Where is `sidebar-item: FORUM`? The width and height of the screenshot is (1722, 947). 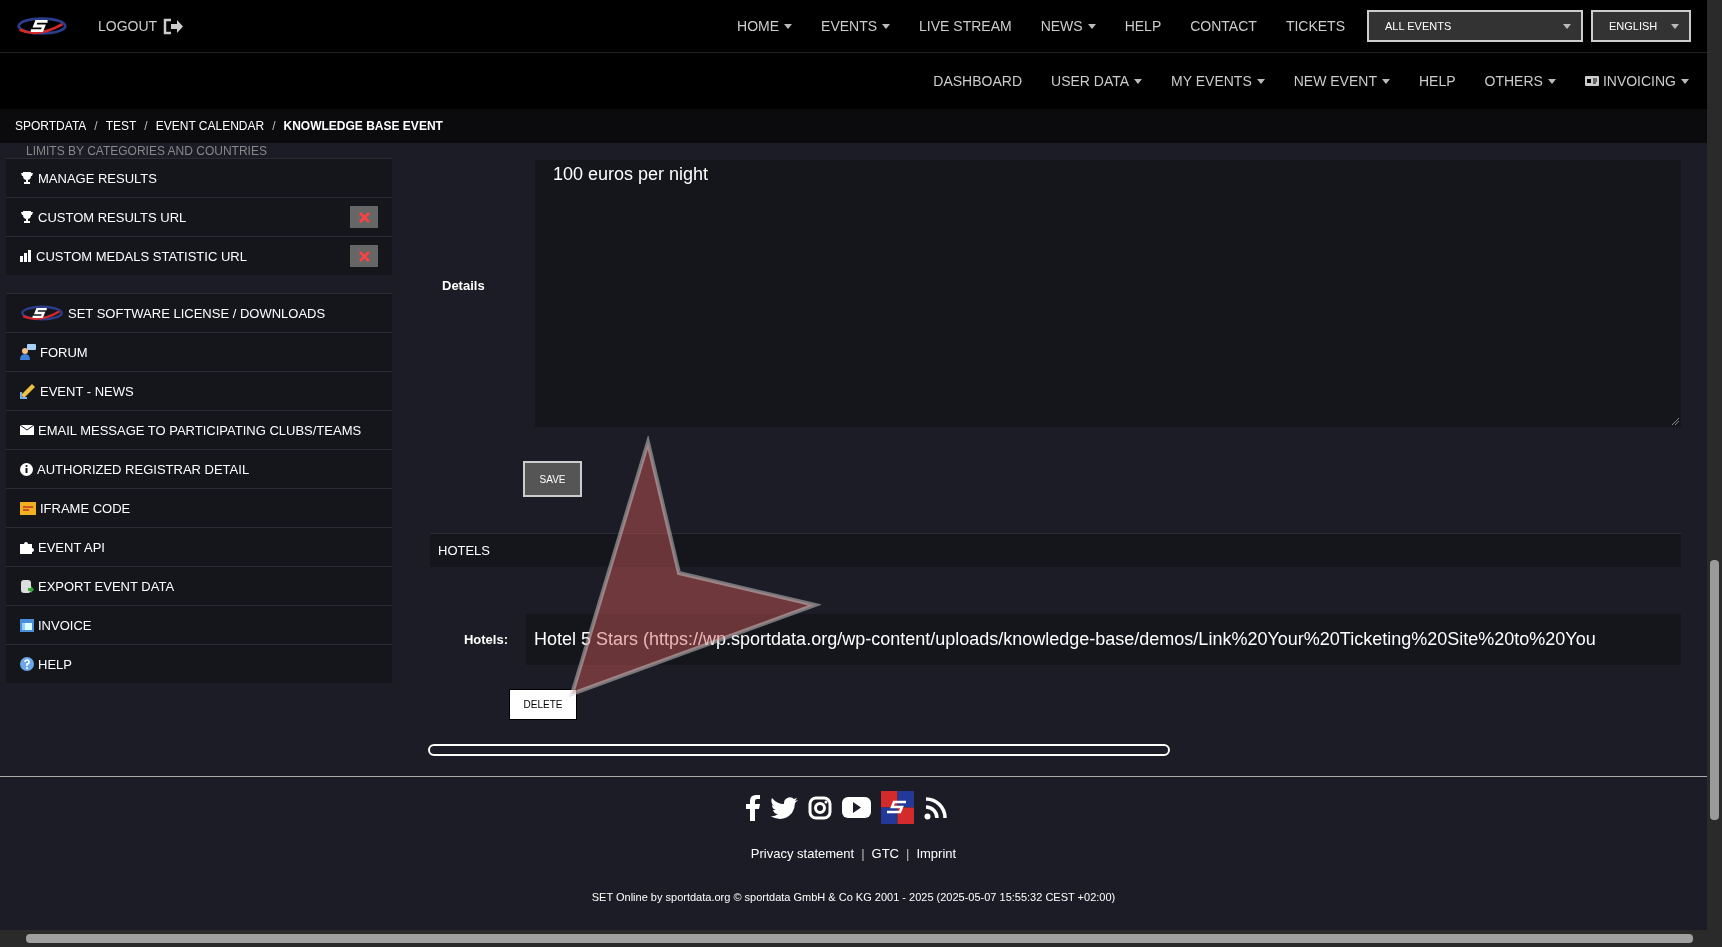 sidebar-item: FORUM is located at coordinates (199, 351).